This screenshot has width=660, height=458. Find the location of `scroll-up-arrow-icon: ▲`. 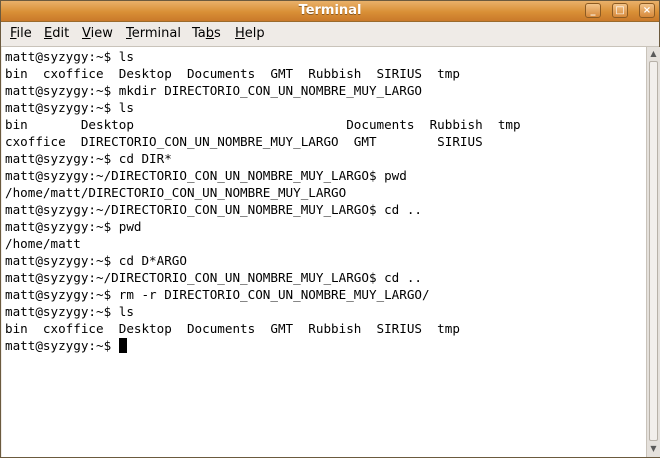

scroll-up-arrow-icon: ▲ is located at coordinates (653, 54).